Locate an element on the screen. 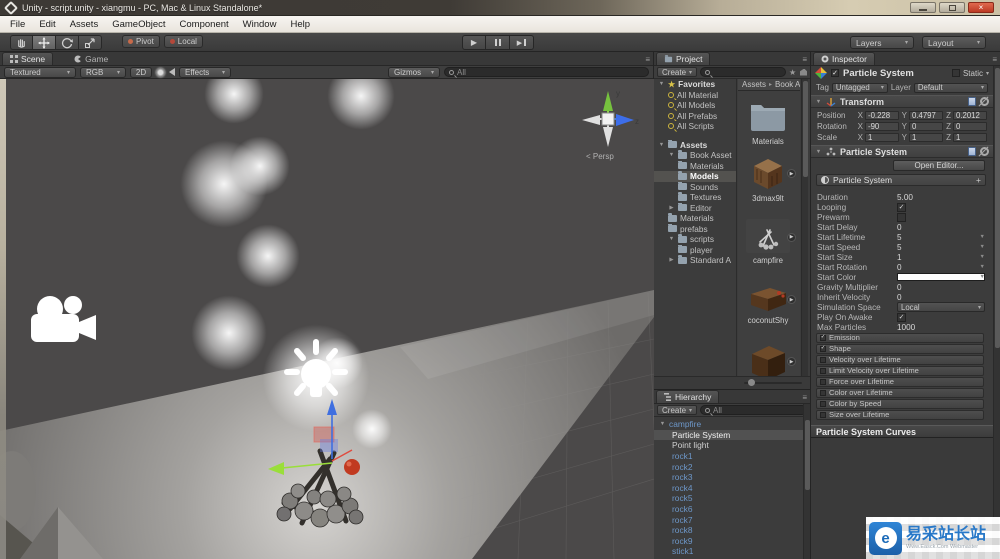 The width and height of the screenshot is (1000, 559). asset-thumb-campfire: ▶ is located at coordinates (771, 236).